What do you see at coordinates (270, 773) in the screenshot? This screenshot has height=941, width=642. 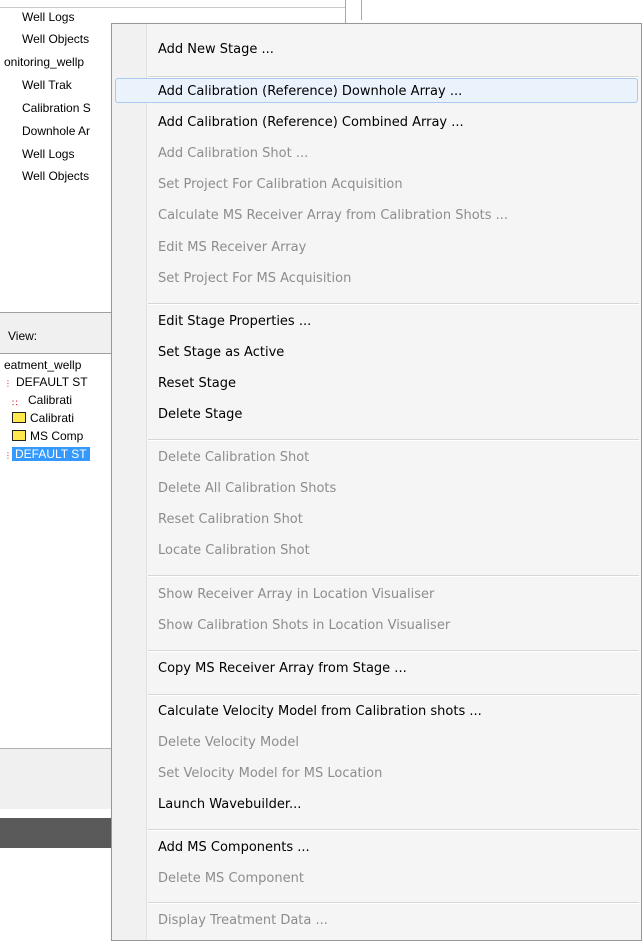 I see `menu-item-set-velocity-model: Set Velocity Model for MS Location` at bounding box center [270, 773].